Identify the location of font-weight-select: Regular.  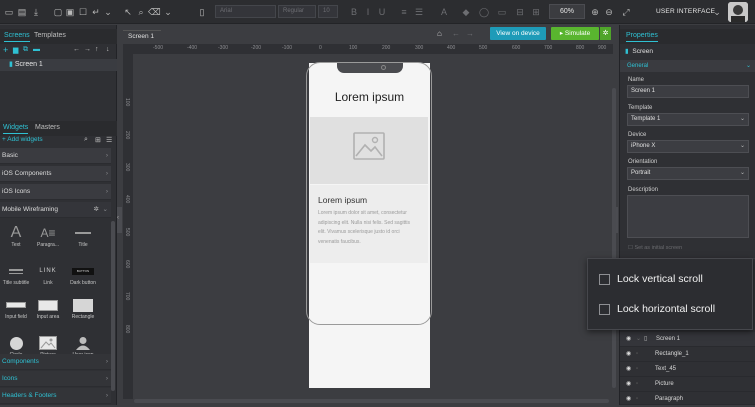
(297, 11).